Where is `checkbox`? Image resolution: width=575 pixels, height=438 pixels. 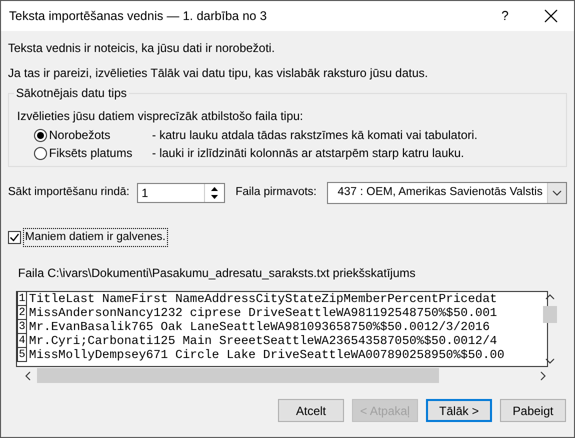
checkbox is located at coordinates (14, 237).